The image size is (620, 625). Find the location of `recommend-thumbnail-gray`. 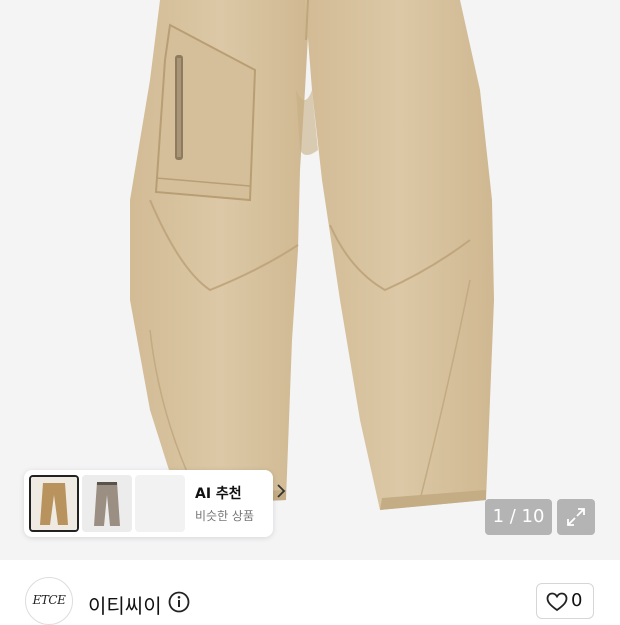

recommend-thumbnail-gray is located at coordinates (107, 503).